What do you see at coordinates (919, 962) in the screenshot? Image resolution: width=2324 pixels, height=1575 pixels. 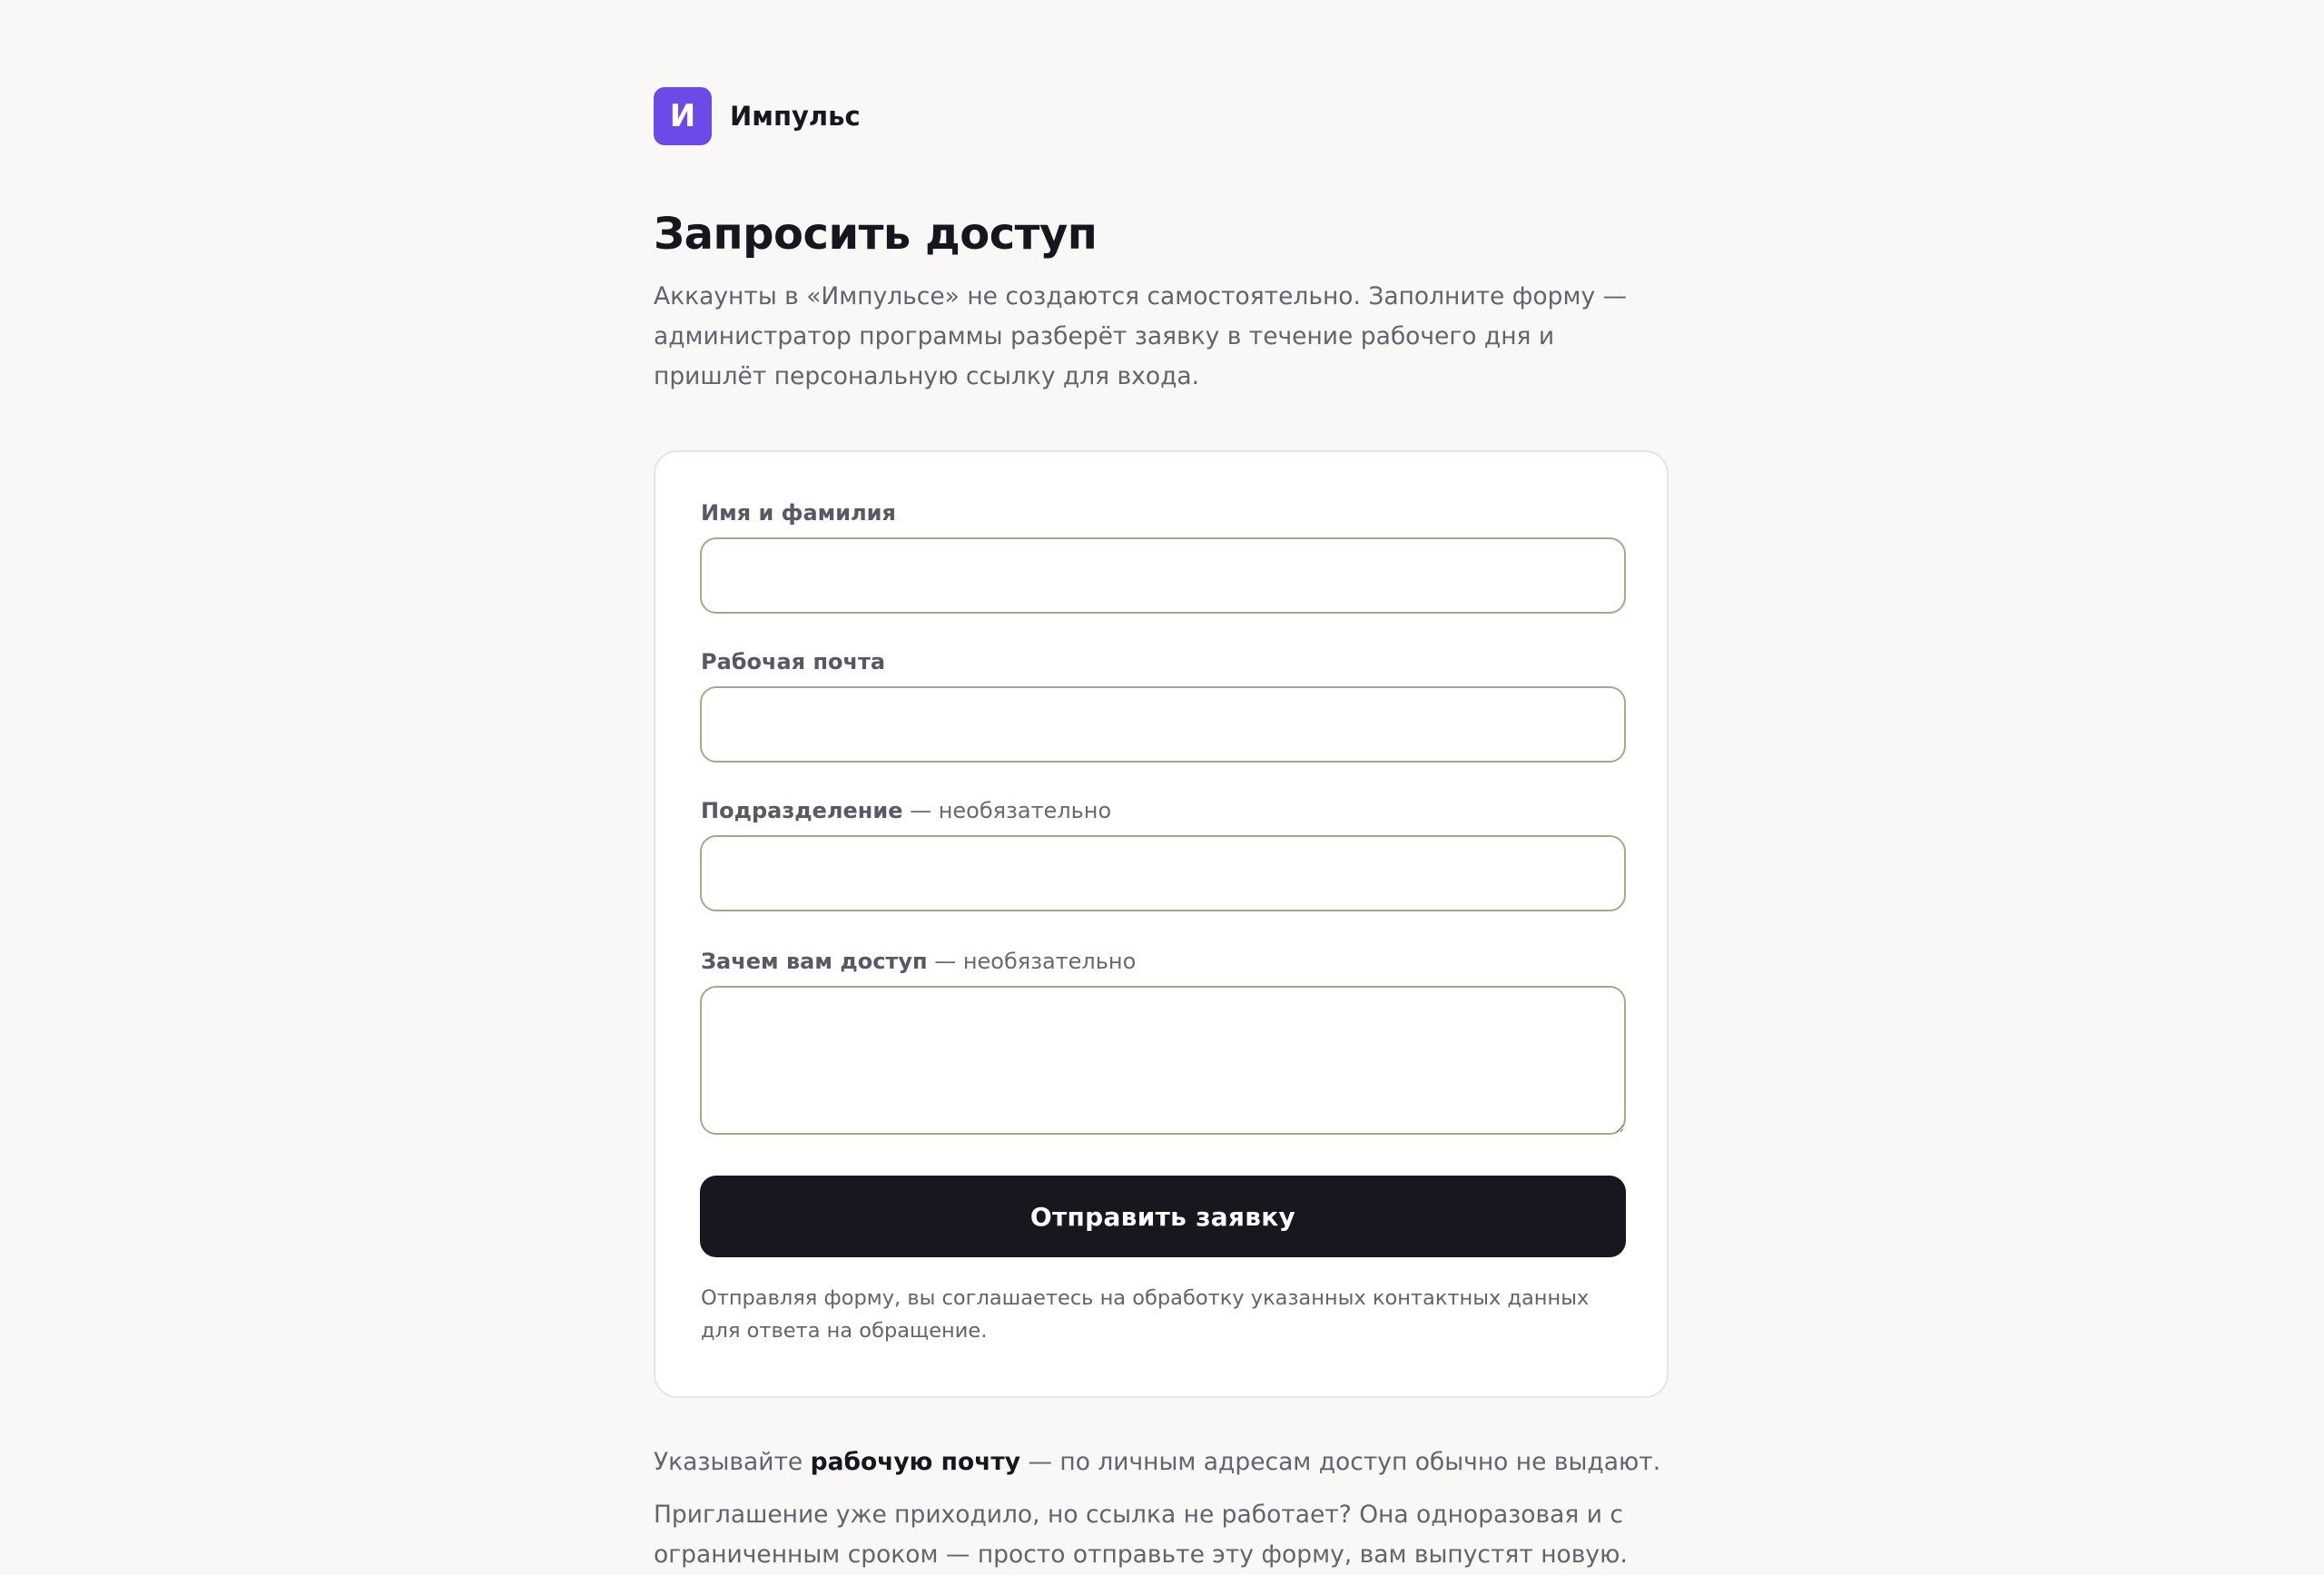 I see `reason-field-label: Зачем вам доступ — необязательно` at bounding box center [919, 962].